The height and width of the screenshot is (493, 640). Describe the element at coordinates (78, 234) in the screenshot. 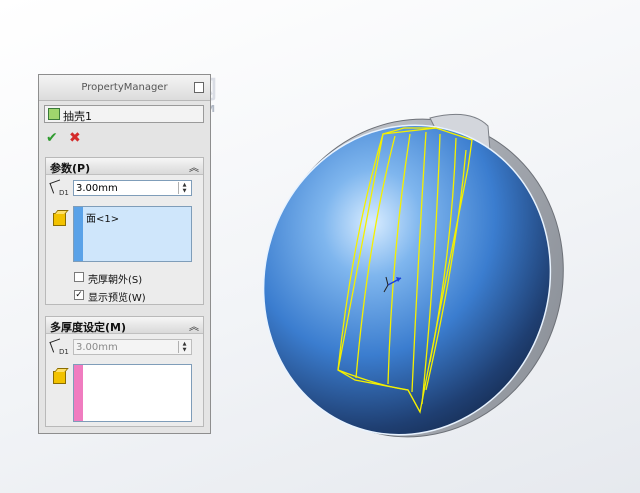

I see `selection-color-bar` at that location.